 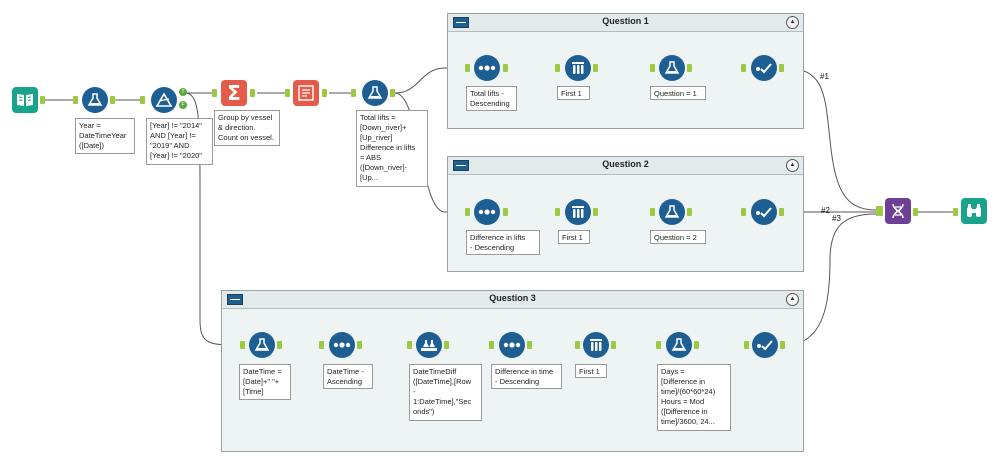 What do you see at coordinates (526, 376) in the screenshot?
I see `annotation-q3-sort2: Difference in time - Descending` at bounding box center [526, 376].